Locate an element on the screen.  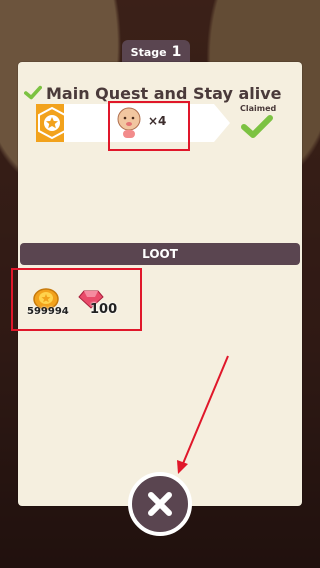
loot-header-label: LOOT is located at coordinates (160, 254).